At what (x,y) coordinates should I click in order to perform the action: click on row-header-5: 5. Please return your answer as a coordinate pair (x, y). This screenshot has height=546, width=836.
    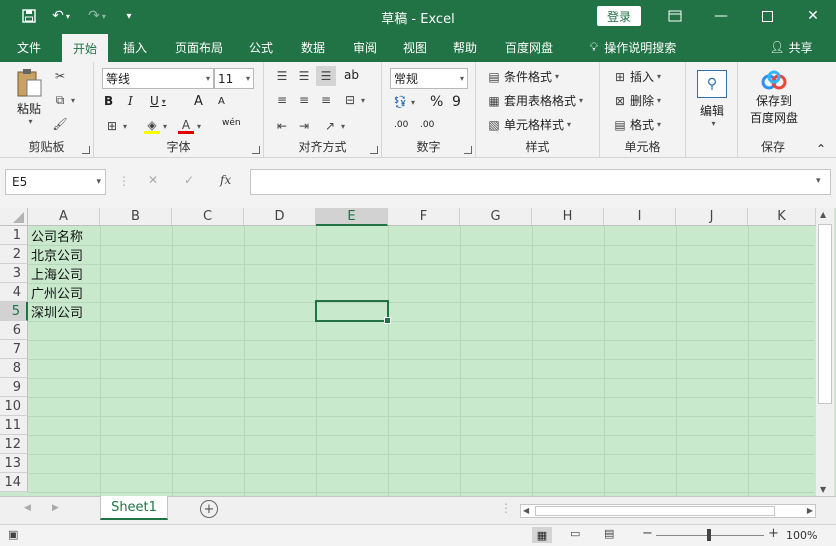
    Looking at the image, I should click on (14, 311).